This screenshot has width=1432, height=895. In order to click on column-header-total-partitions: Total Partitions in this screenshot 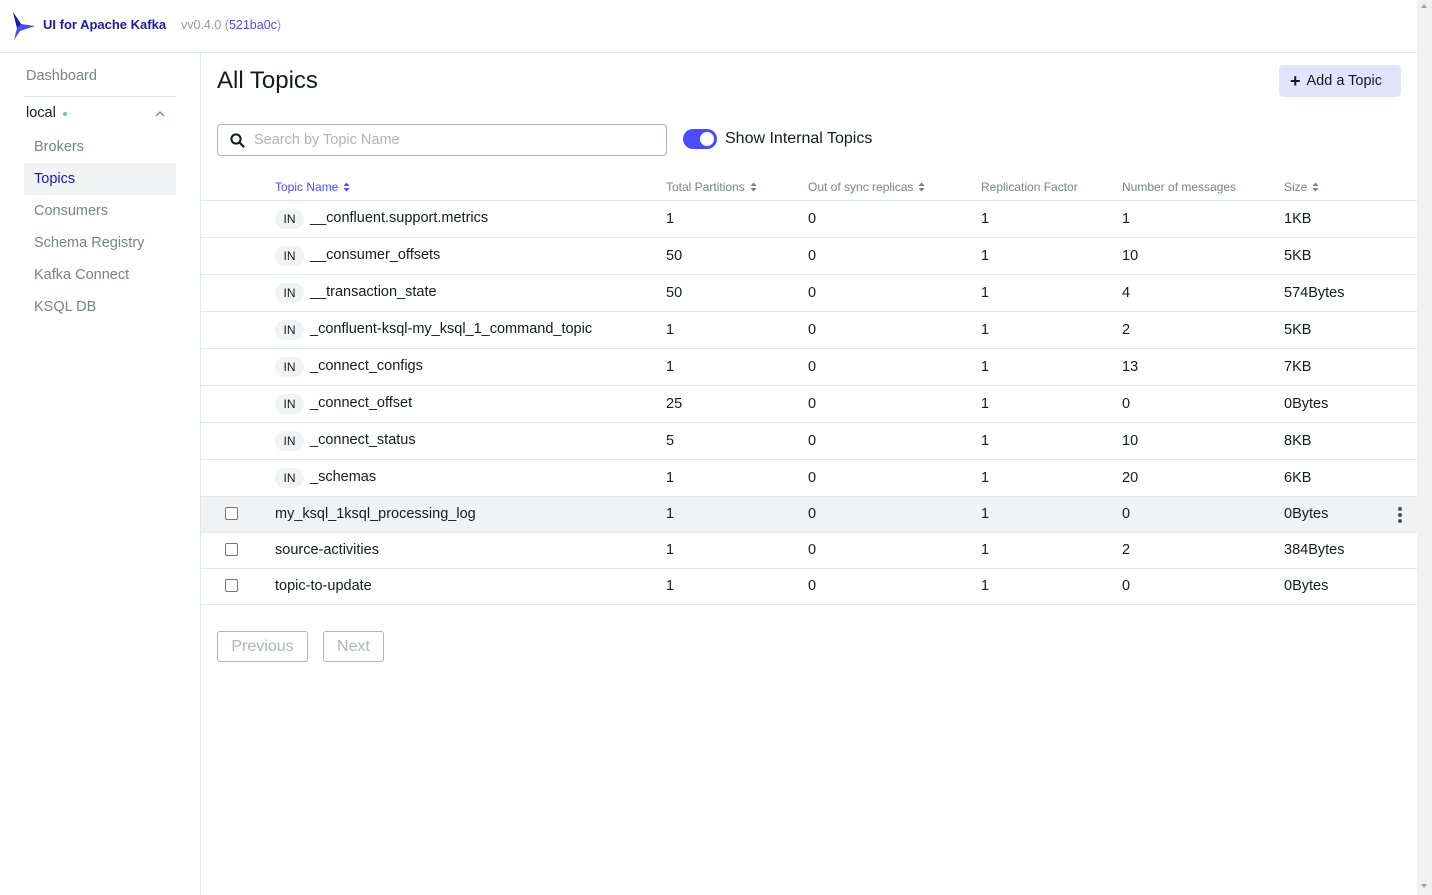, I will do `click(711, 187)`.